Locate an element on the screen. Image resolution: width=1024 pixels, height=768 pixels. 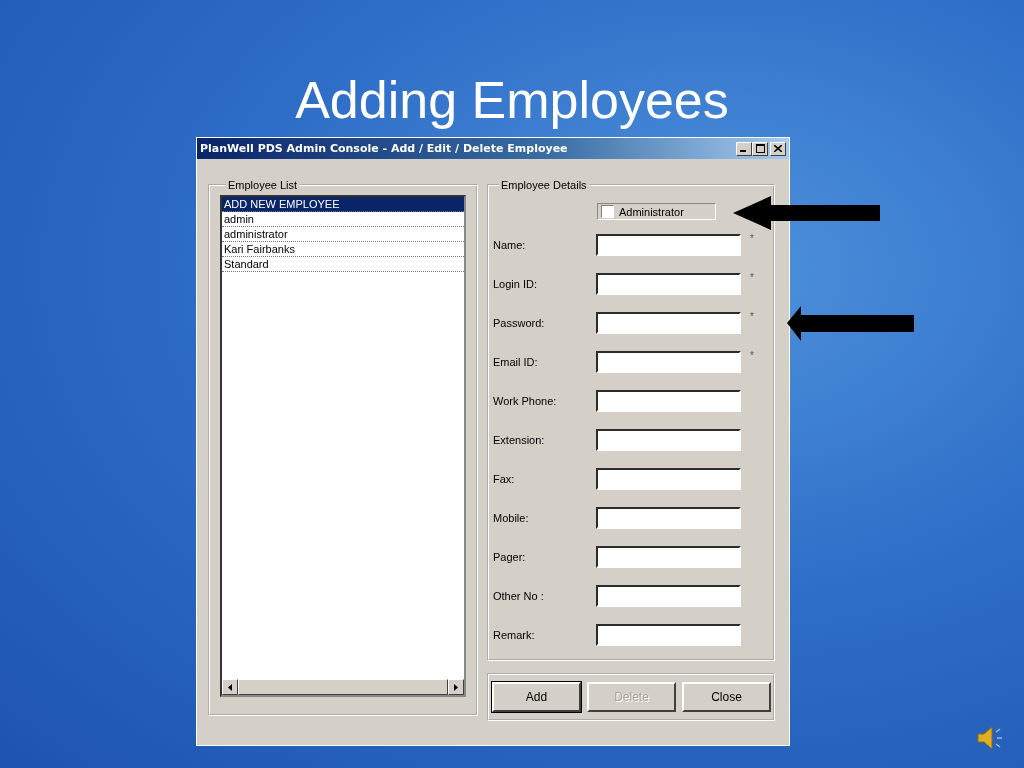
field-label: Name: is located at coordinates (510, 244).